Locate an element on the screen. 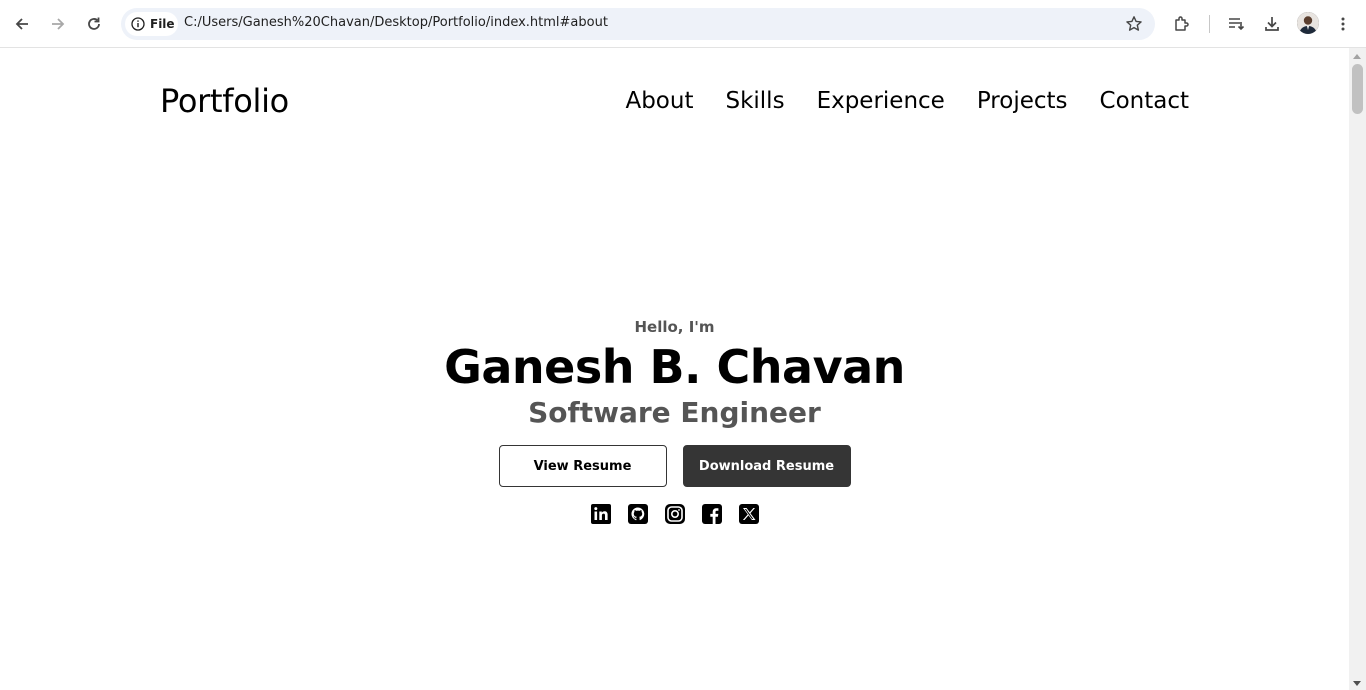 Image resolution: width=1366 pixels, height=690 pixels. reload-icon is located at coordinates (94, 23).